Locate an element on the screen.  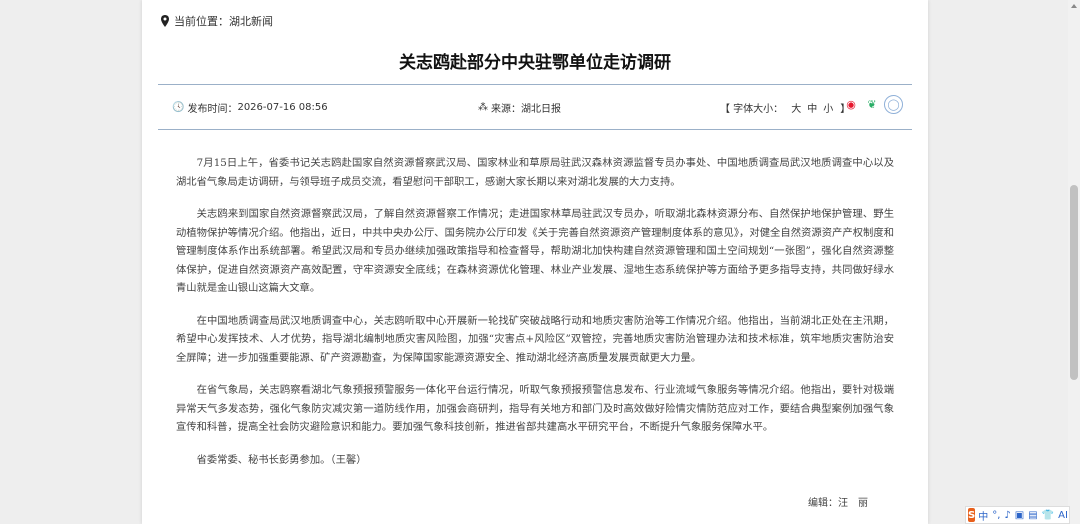
publish-time: 🕓 发布时间： 2026-07-16 08:56 is located at coordinates (250, 107).